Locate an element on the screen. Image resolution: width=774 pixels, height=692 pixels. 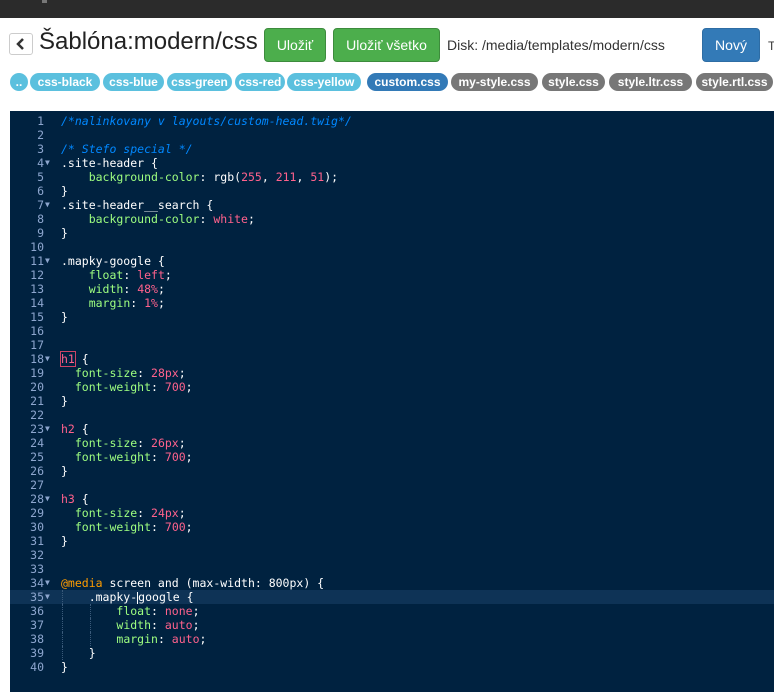
line-number: 40 is located at coordinates (37, 667).